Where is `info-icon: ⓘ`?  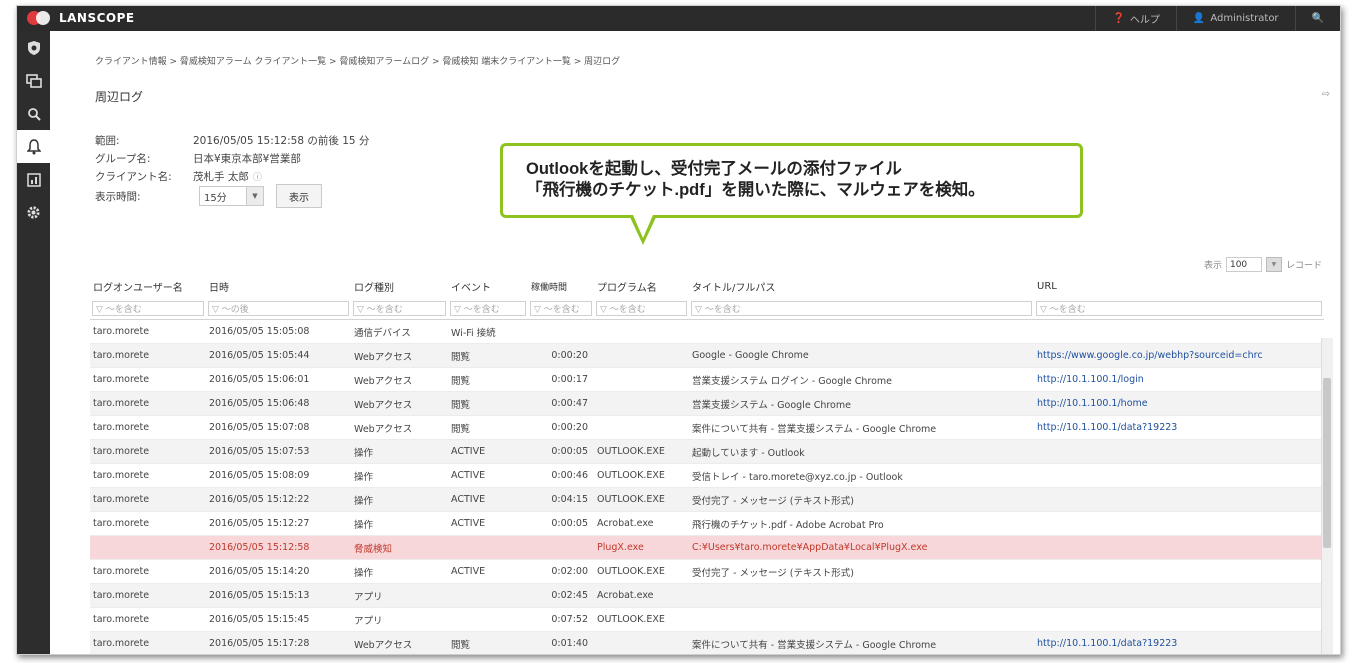
info-icon: ⓘ is located at coordinates (257, 176).